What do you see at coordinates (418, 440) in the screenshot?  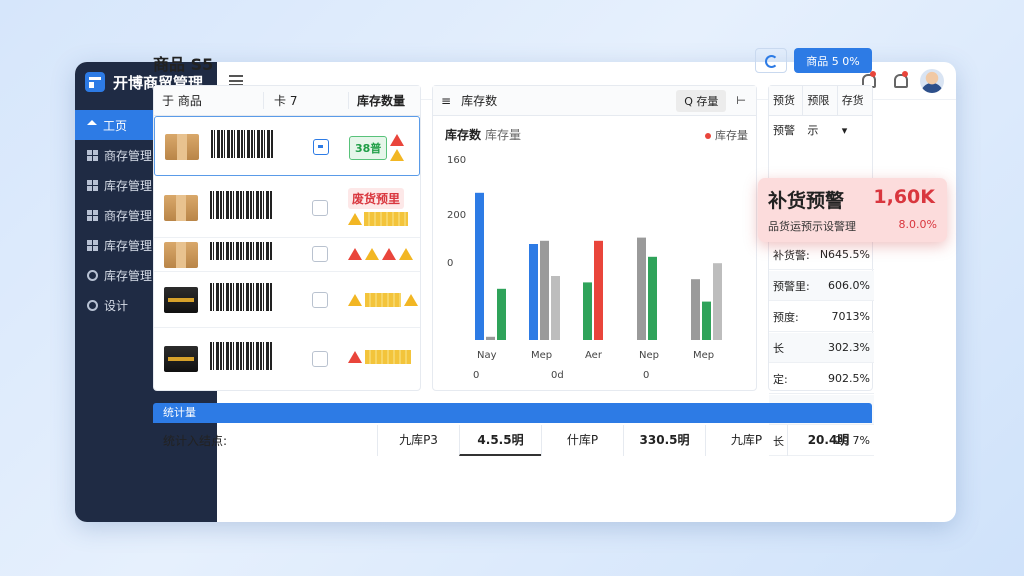 I see `summary-cell: 九库P3` at bounding box center [418, 440].